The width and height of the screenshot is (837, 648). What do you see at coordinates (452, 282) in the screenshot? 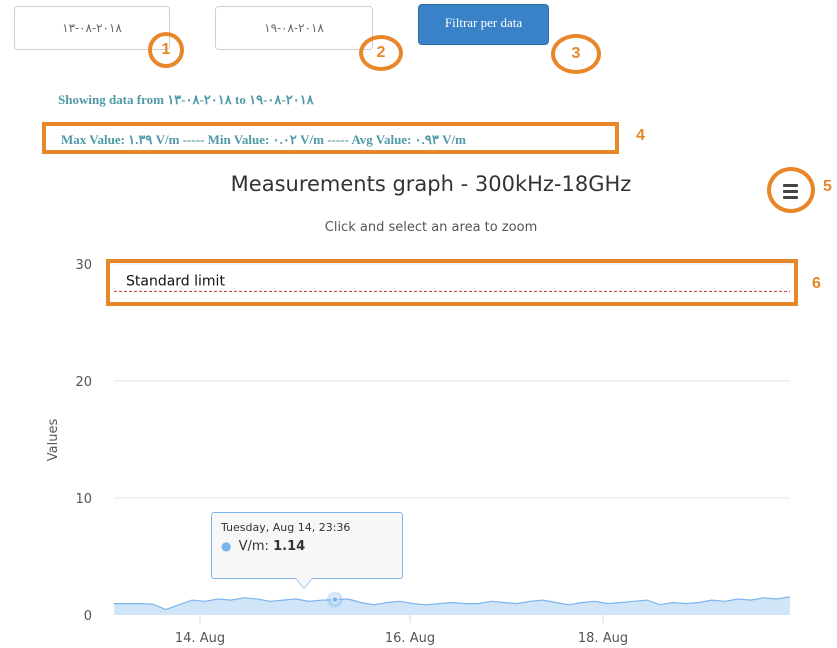
I see `standard-limit-highlight-box` at bounding box center [452, 282].